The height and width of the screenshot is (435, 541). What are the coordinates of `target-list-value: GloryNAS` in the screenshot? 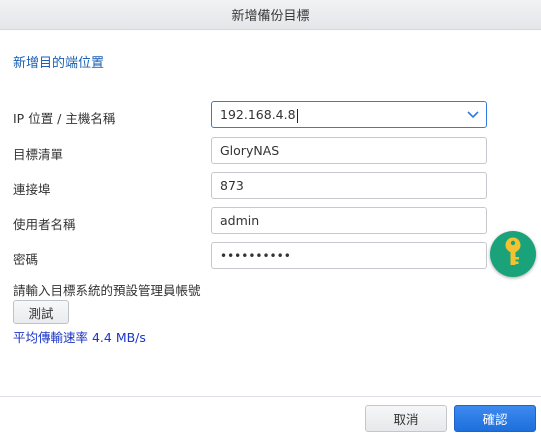 It's located at (250, 150).